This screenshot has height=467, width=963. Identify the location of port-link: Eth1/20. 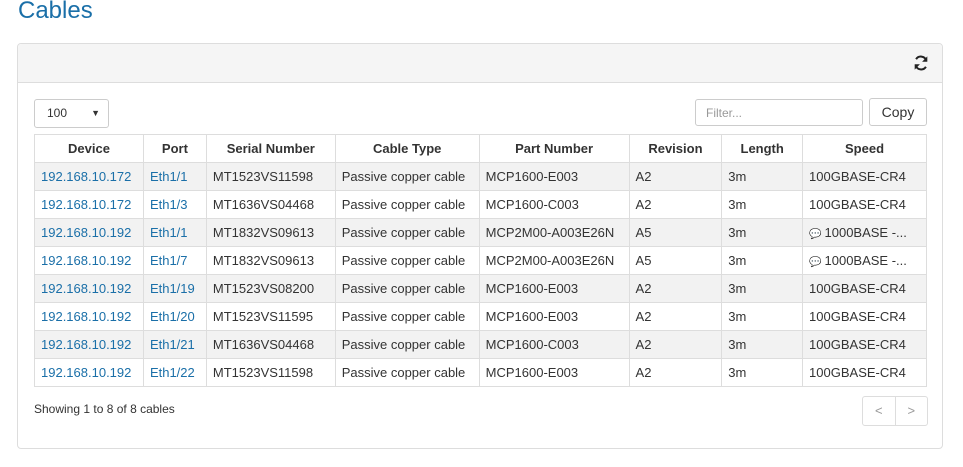
(172, 316).